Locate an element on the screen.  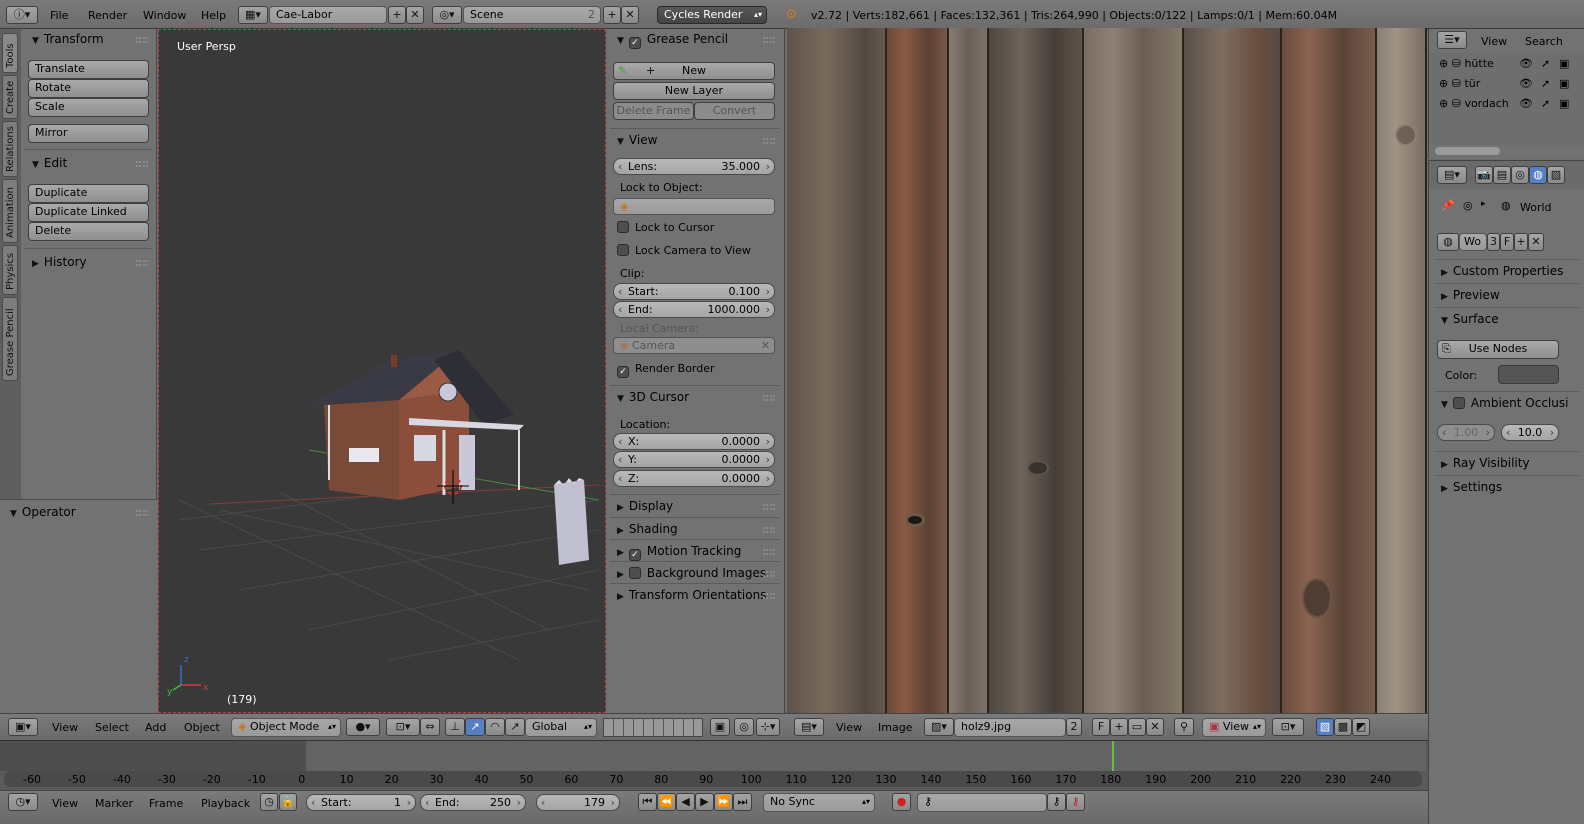
scene-field: Scene 2 is located at coordinates (532, 15).